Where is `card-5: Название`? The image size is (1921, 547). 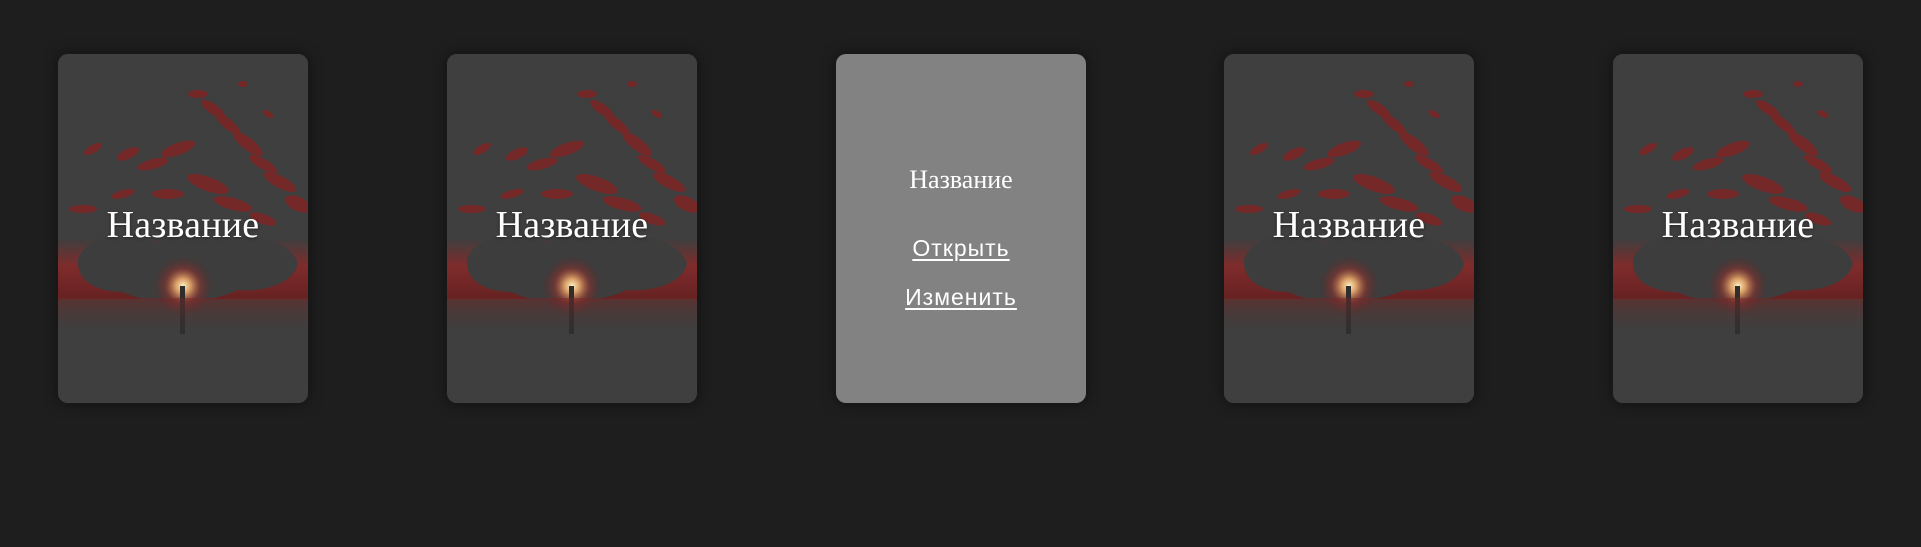 card-5: Название is located at coordinates (1738, 228).